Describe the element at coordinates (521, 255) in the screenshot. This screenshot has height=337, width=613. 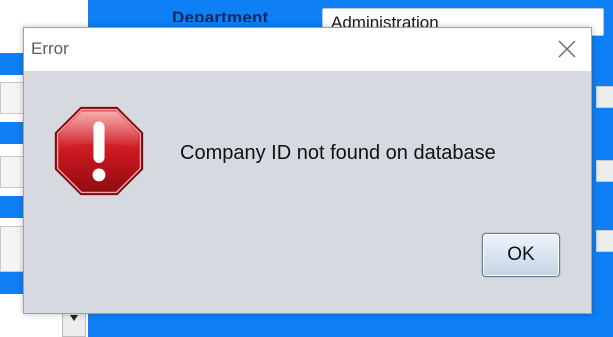
I see `ok-button: OK` at that location.